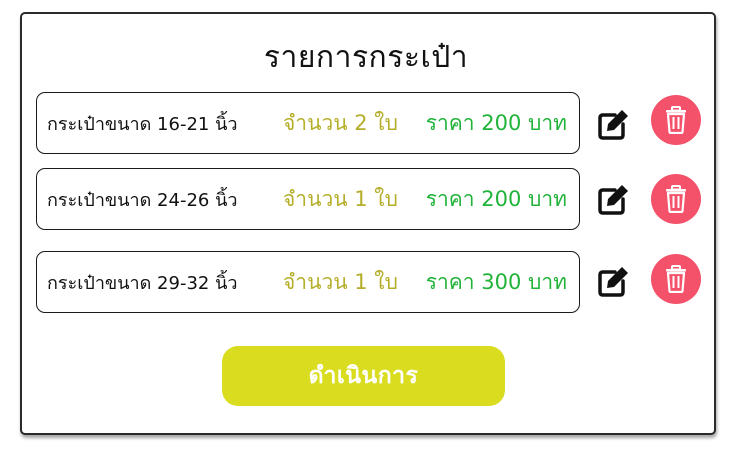 The image size is (732, 451). I want to click on item-price: ราคา 300 บาท, so click(496, 281).